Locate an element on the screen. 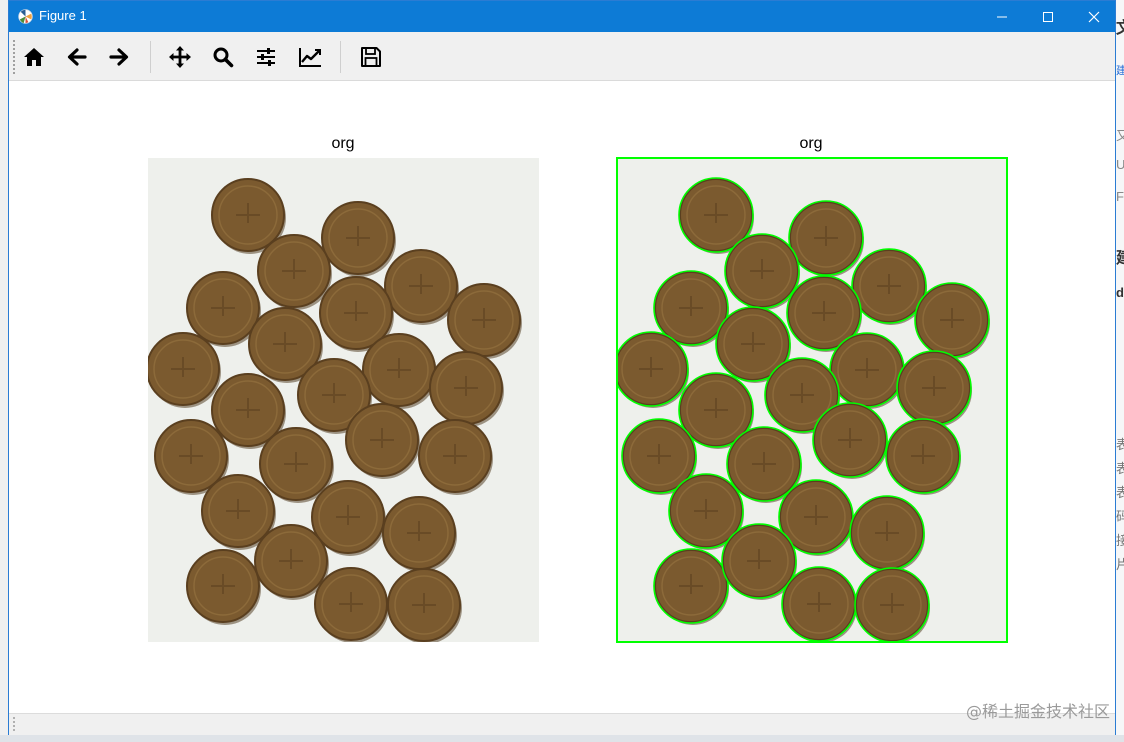 The height and width of the screenshot is (742, 1124). arrow-left-icon is located at coordinates (77, 57).